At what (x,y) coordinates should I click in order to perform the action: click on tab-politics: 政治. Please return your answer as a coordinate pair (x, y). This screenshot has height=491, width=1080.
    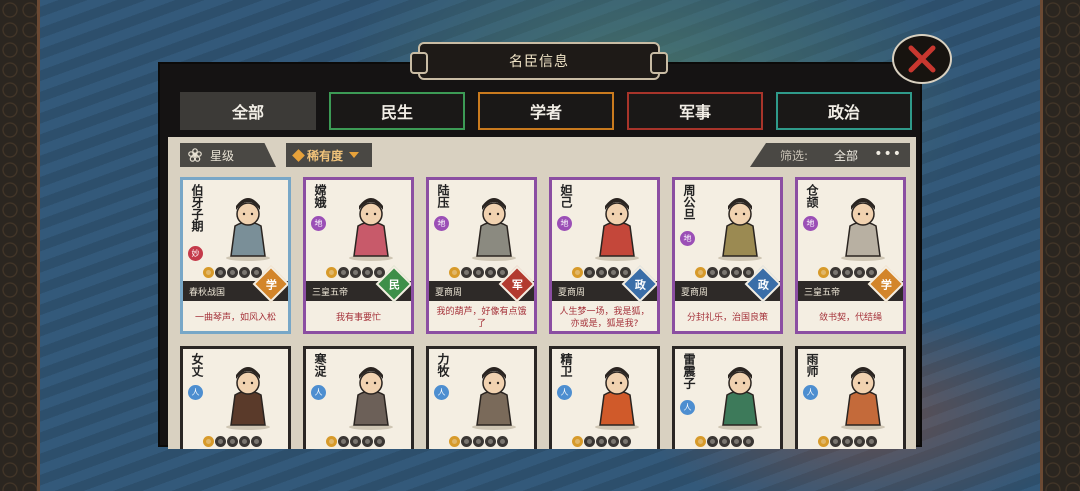
    Looking at the image, I should click on (844, 111).